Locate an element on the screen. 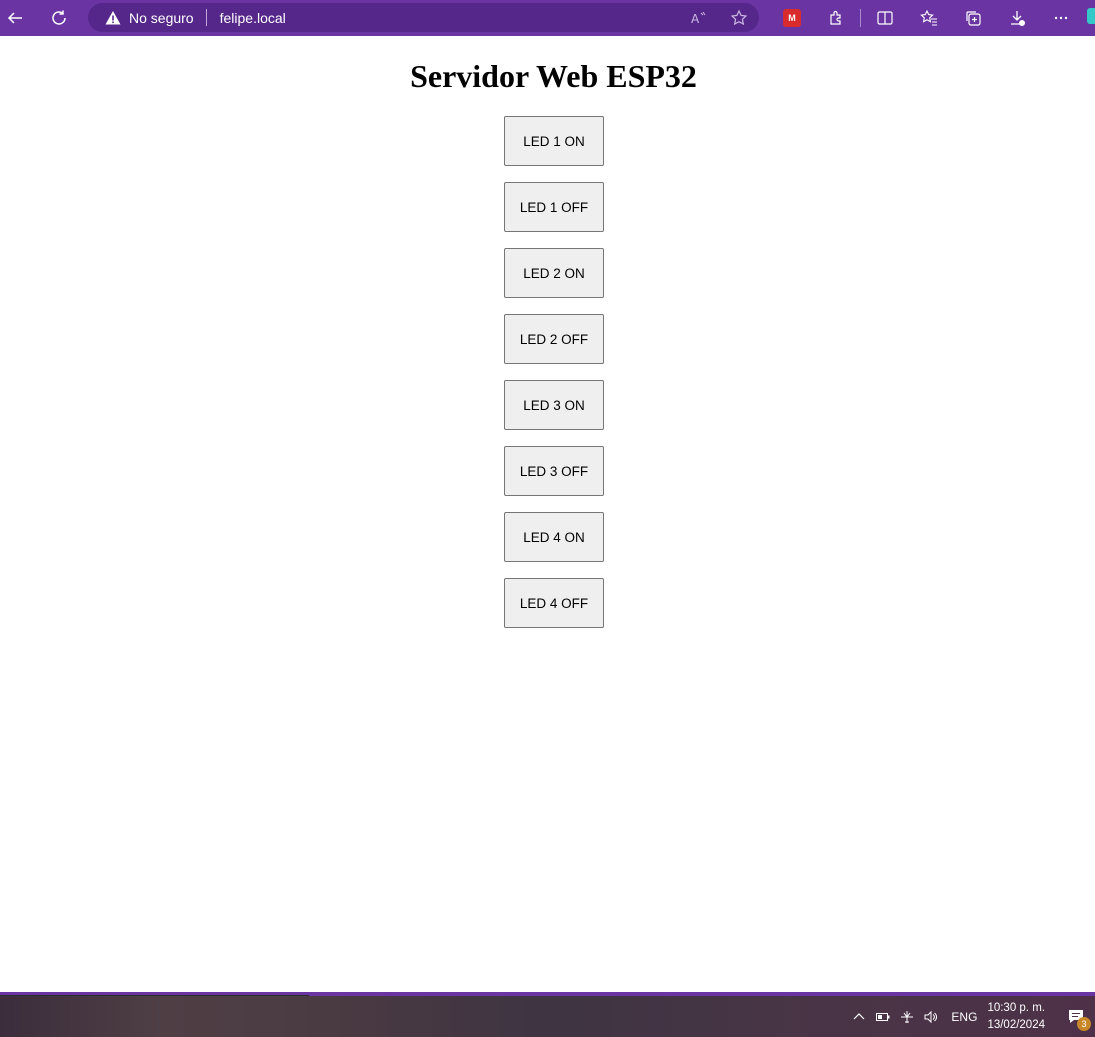 This screenshot has width=1095, height=1037. downloads-icon is located at coordinates (1018, 18).